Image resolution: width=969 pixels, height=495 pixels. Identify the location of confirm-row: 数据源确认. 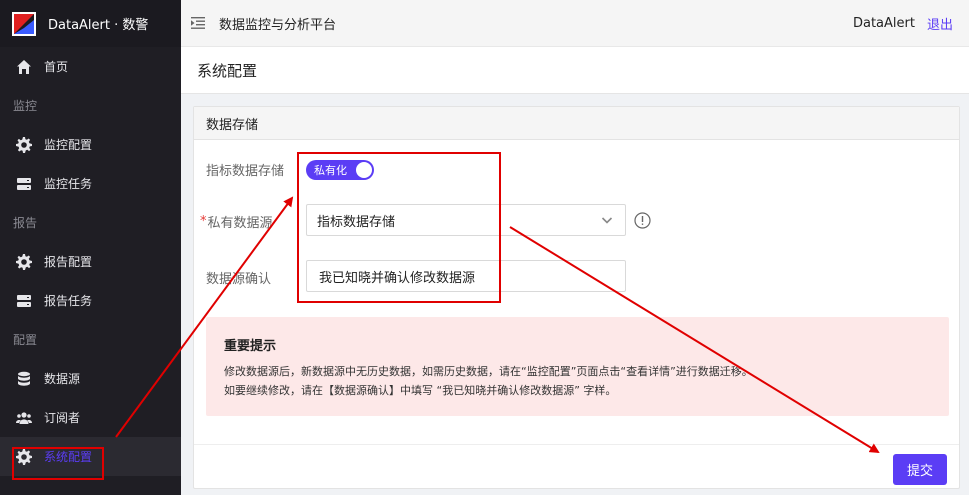
(238, 277).